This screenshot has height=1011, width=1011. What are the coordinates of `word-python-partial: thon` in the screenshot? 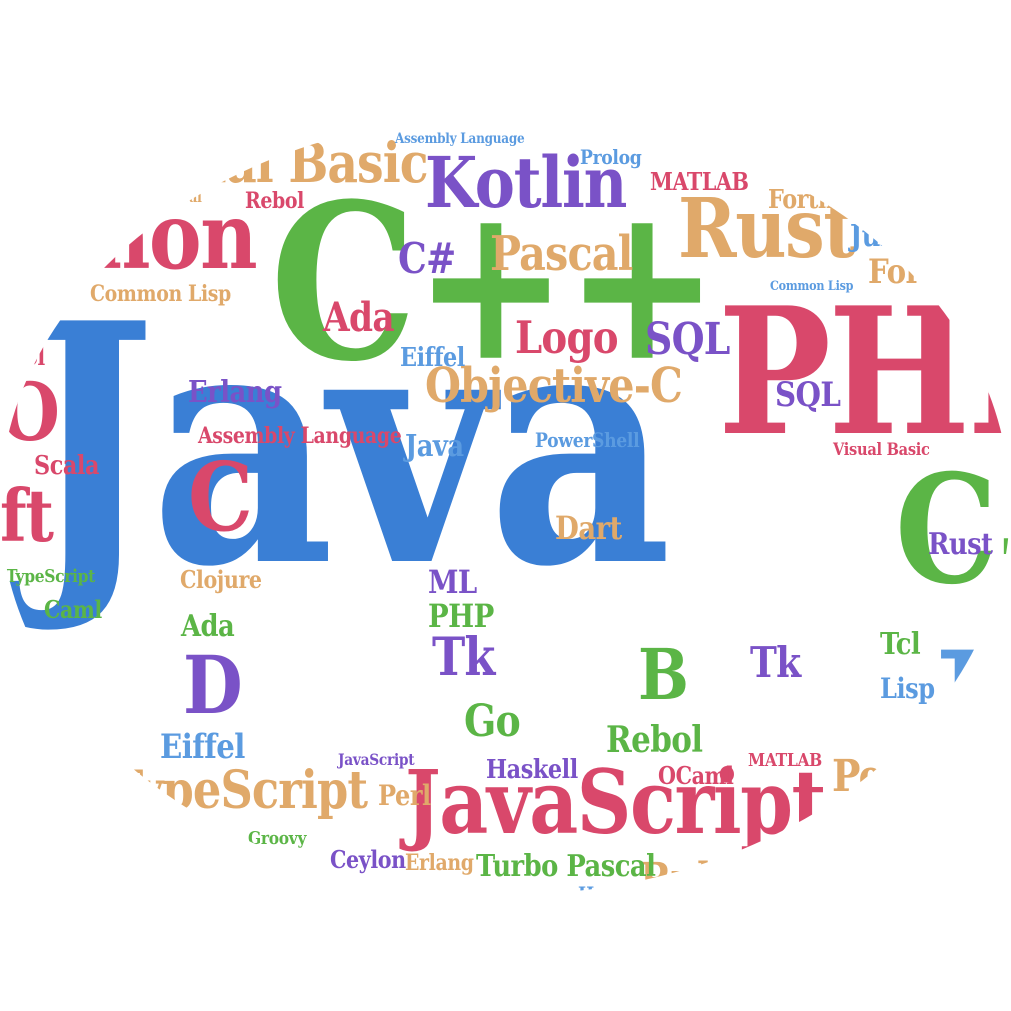 It's located at (158, 236).